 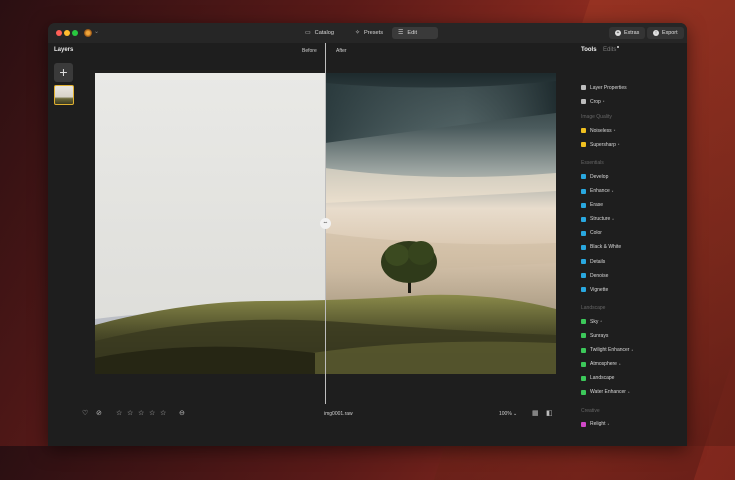 What do you see at coordinates (597, 205) in the screenshot?
I see `tool-item-label: Erase` at bounding box center [597, 205].